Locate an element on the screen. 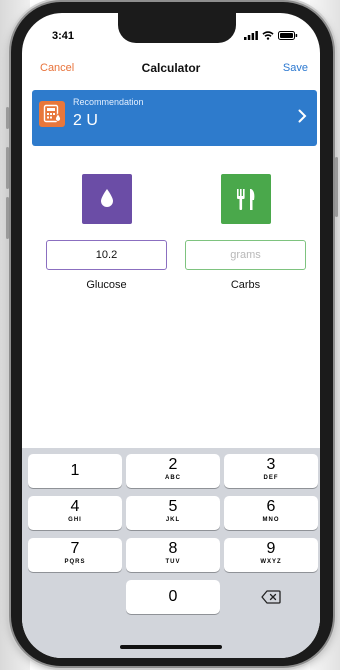 Image resolution: width=340 pixels, height=670 pixels. carbs-tile is located at coordinates (246, 199).